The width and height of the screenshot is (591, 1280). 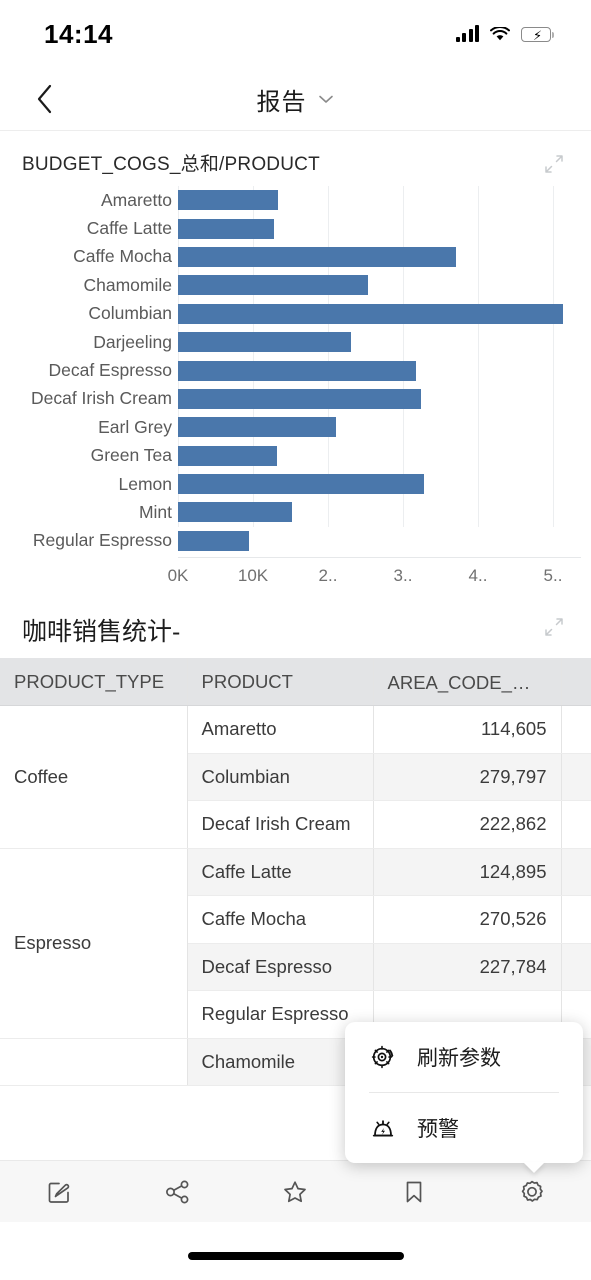 I want to click on x-axis-tick-label: 4.., so click(x=478, y=576).